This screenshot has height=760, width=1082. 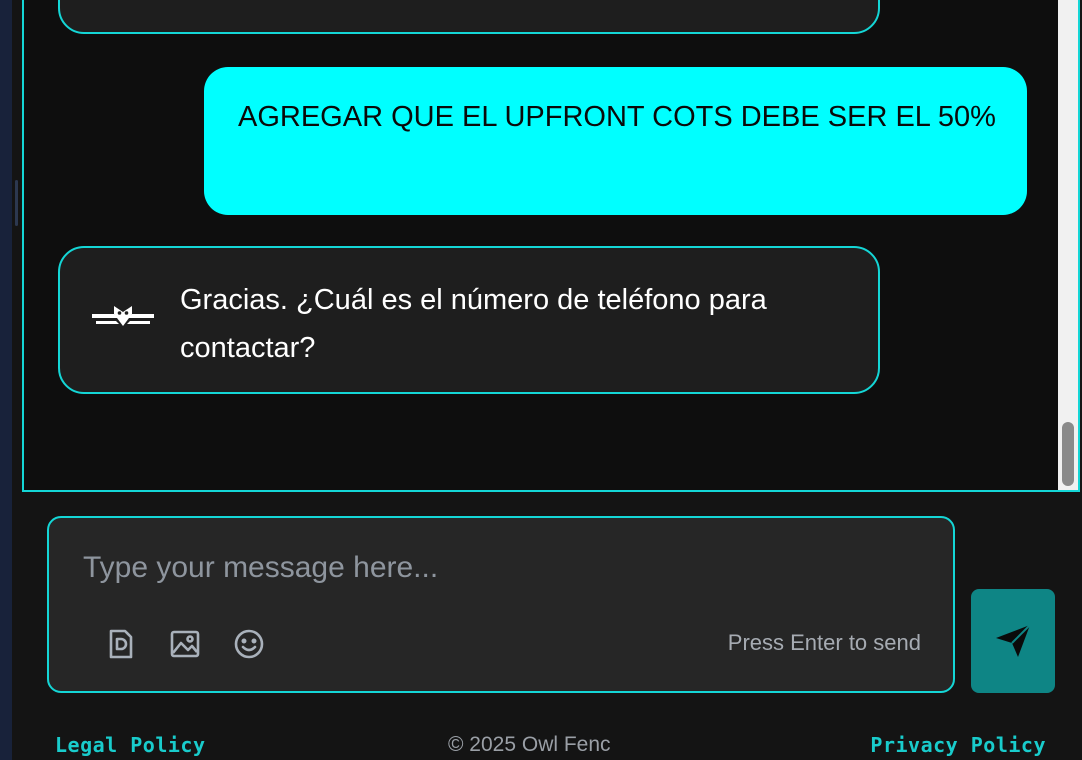 I want to click on attach-document-icon, so click(x=121, y=644).